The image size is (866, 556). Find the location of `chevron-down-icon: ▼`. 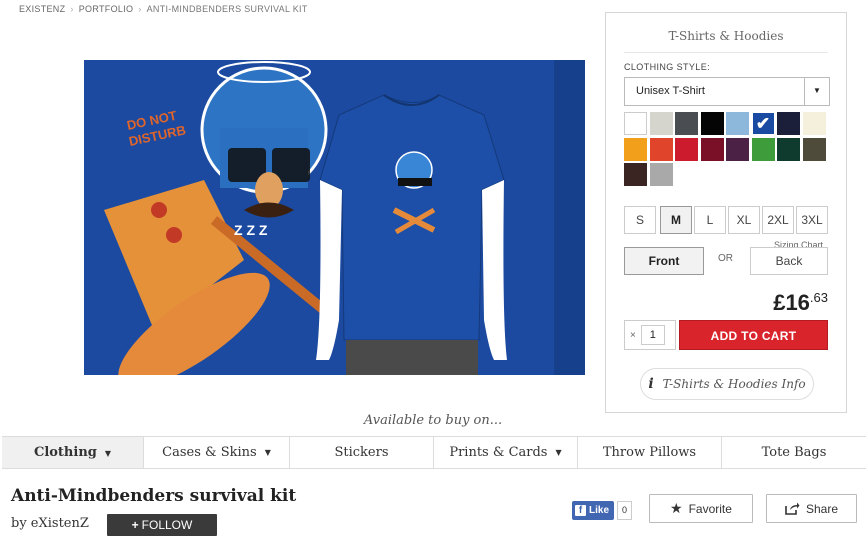

chevron-down-icon: ▼ is located at coordinates (816, 91).